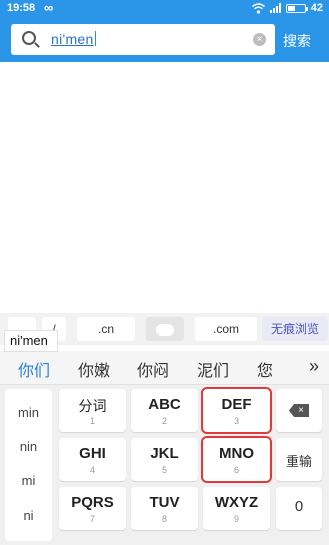  I want to click on key-label: ABC, so click(164, 404).